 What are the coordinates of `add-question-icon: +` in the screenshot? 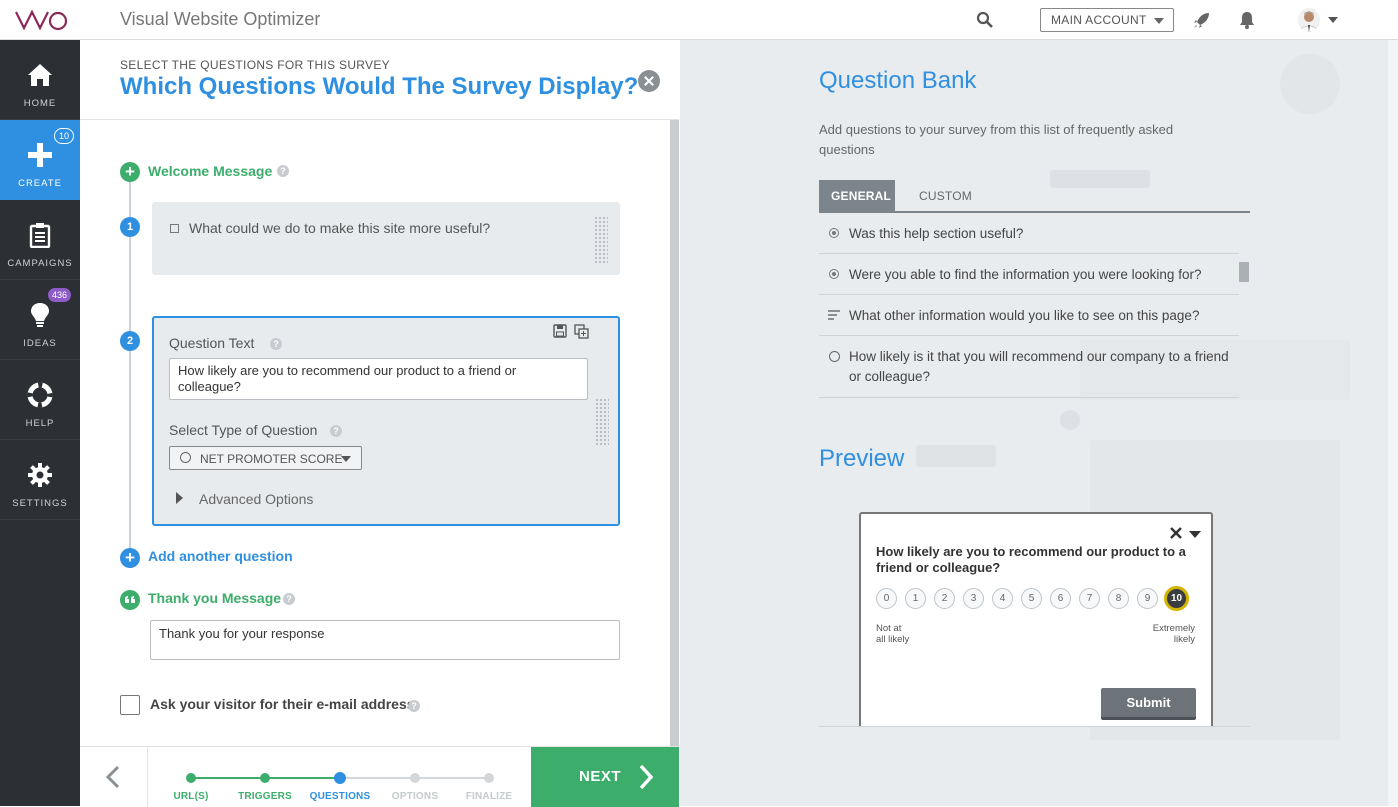 It's located at (130, 558).